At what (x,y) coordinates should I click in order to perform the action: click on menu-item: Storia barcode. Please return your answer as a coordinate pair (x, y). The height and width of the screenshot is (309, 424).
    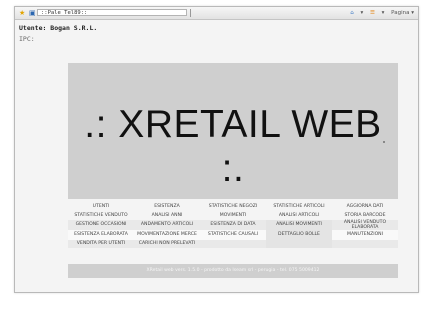
    Looking at the image, I should click on (365, 215).